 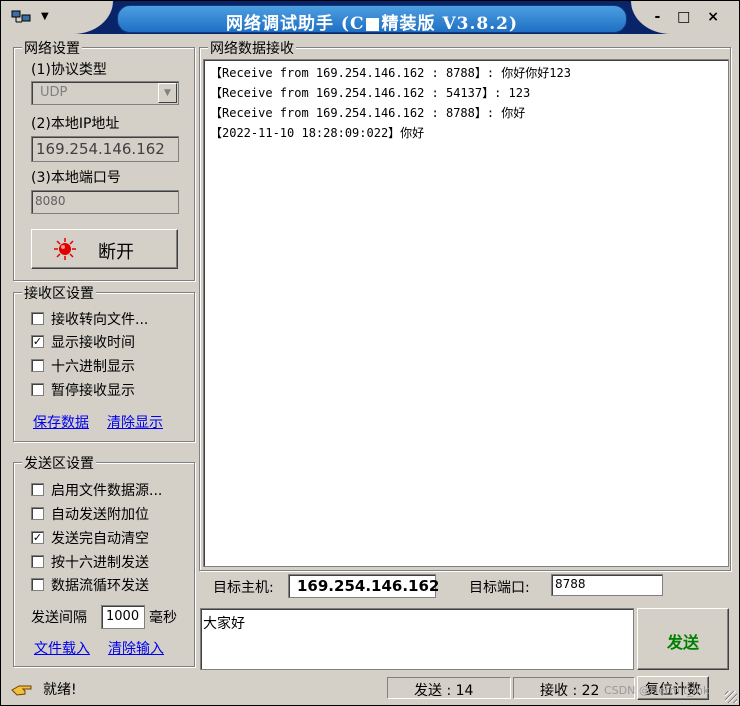 I want to click on checkbox-pause-display: 暂停接收显示, so click(x=116, y=390).